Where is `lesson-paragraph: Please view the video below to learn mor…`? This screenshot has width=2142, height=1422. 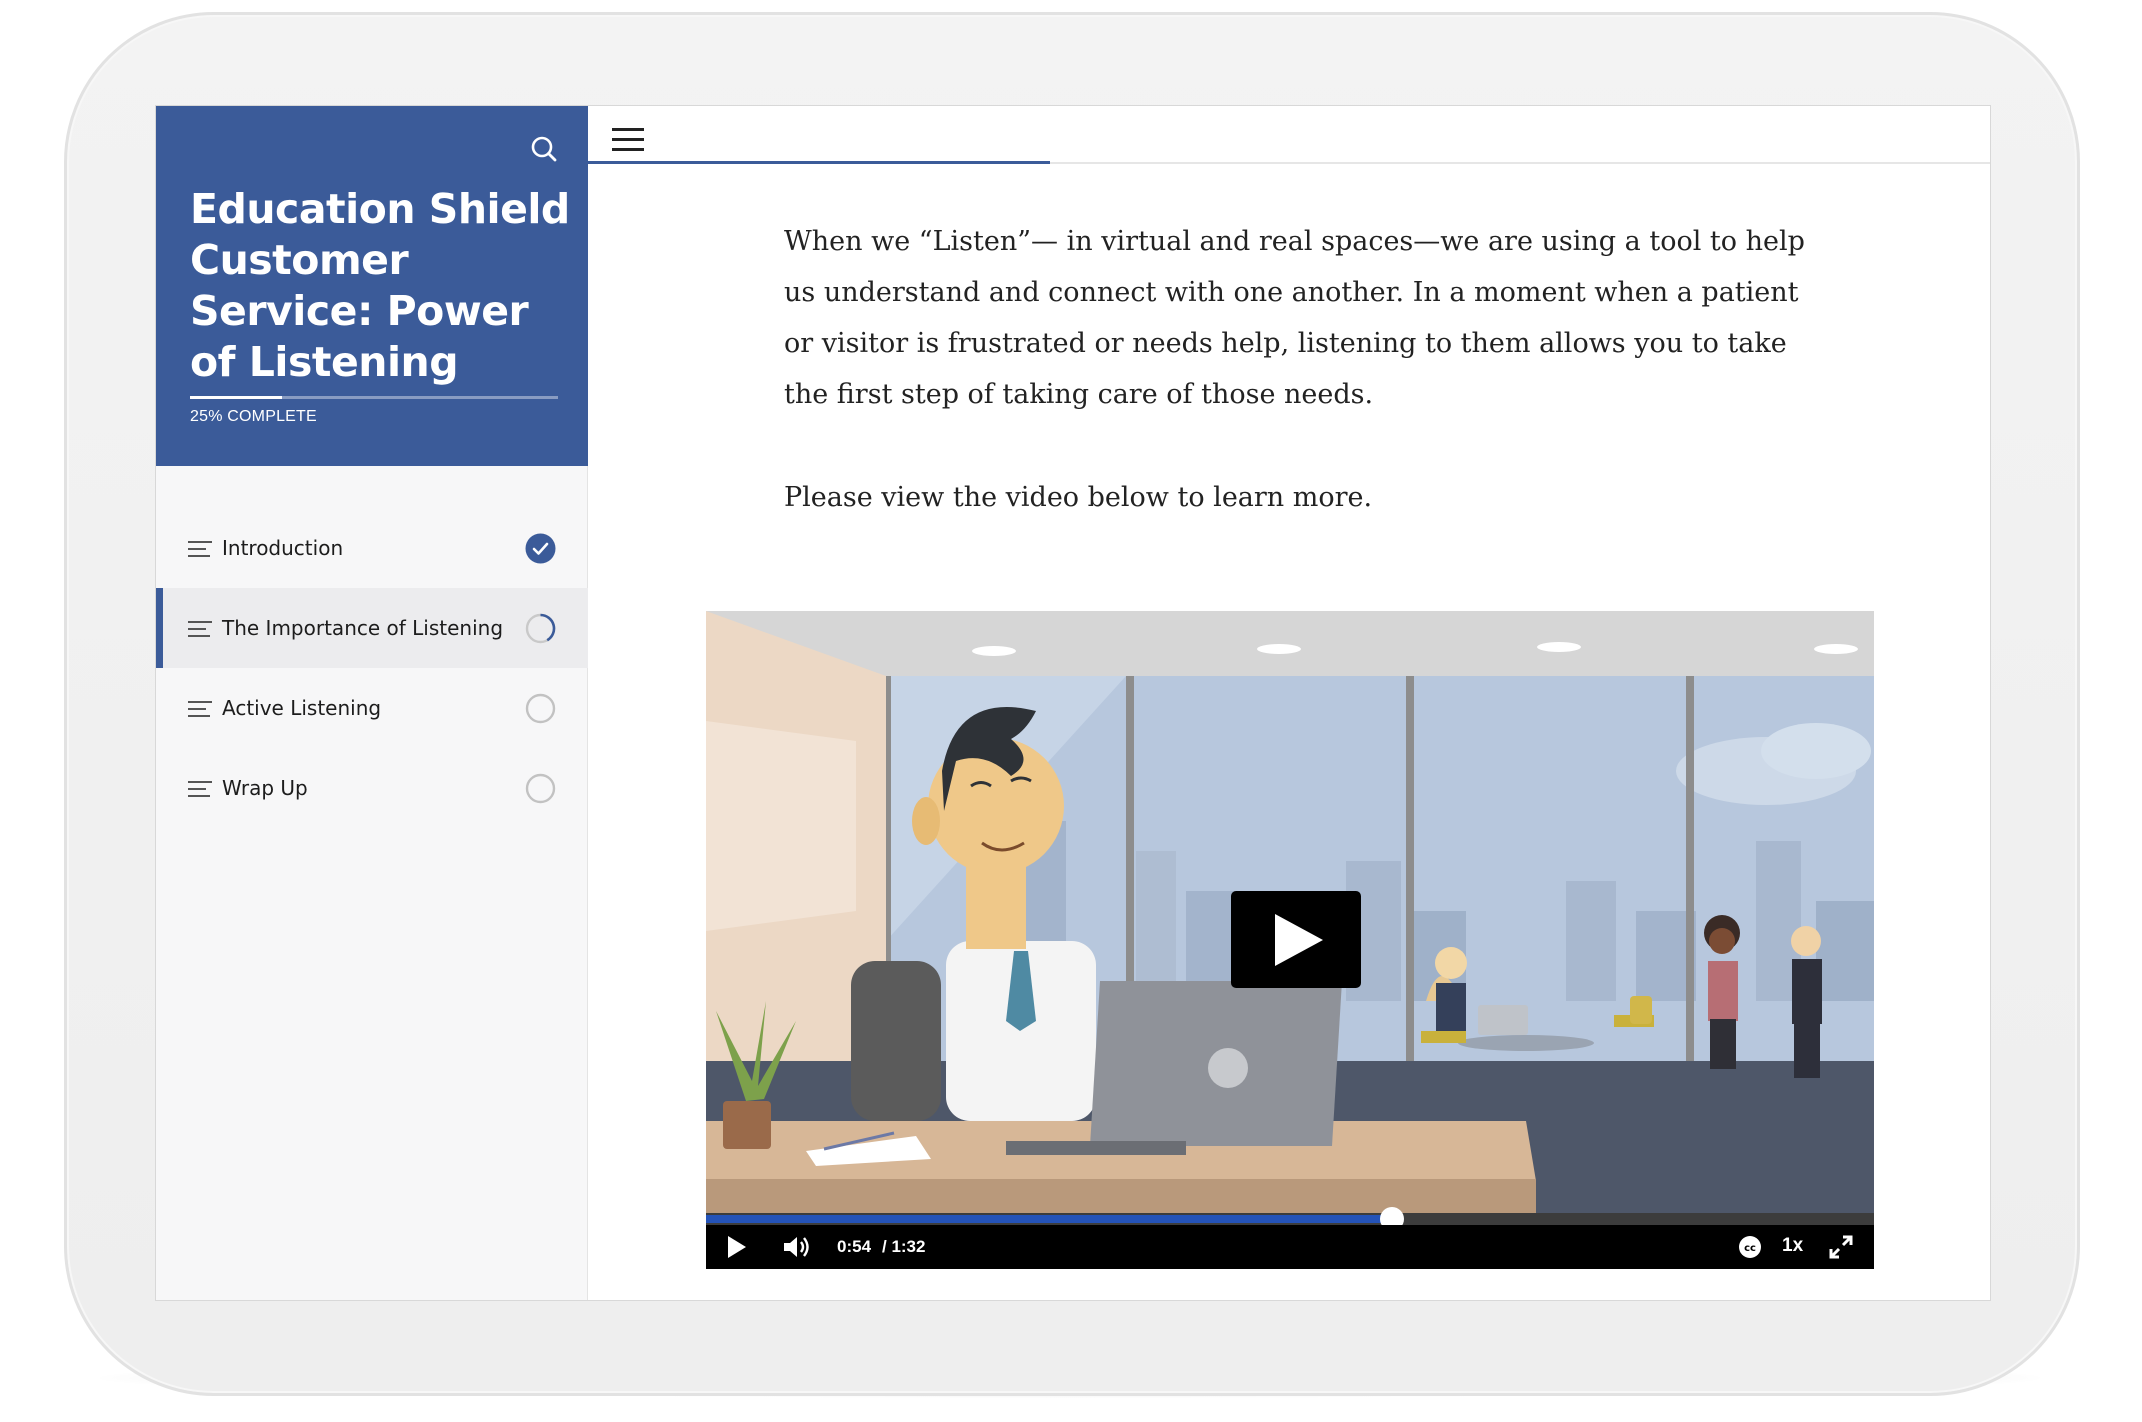 lesson-paragraph: Please view the video below to learn mor… is located at coordinates (1078, 497).